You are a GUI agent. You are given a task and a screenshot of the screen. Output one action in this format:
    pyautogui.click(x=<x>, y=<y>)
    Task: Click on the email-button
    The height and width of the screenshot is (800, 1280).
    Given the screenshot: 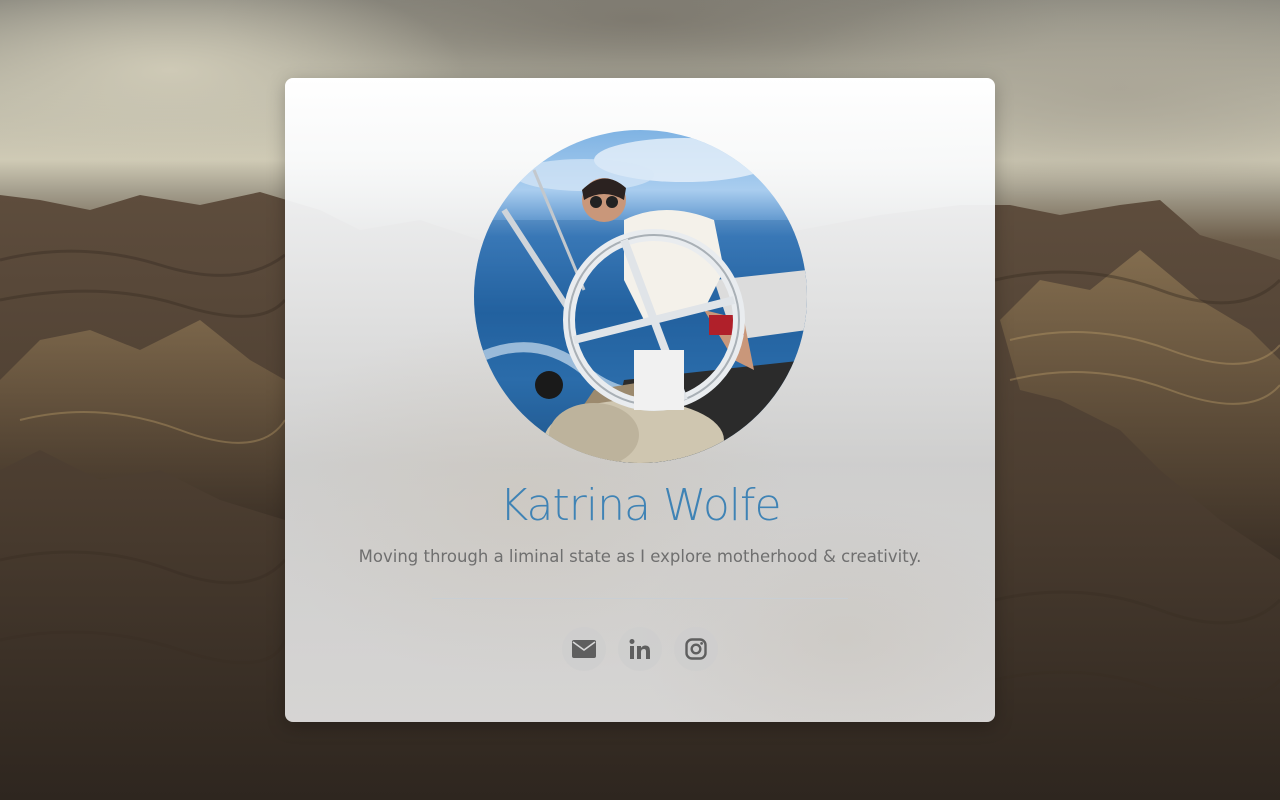 What is the action you would take?
    pyautogui.click(x=584, y=649)
    